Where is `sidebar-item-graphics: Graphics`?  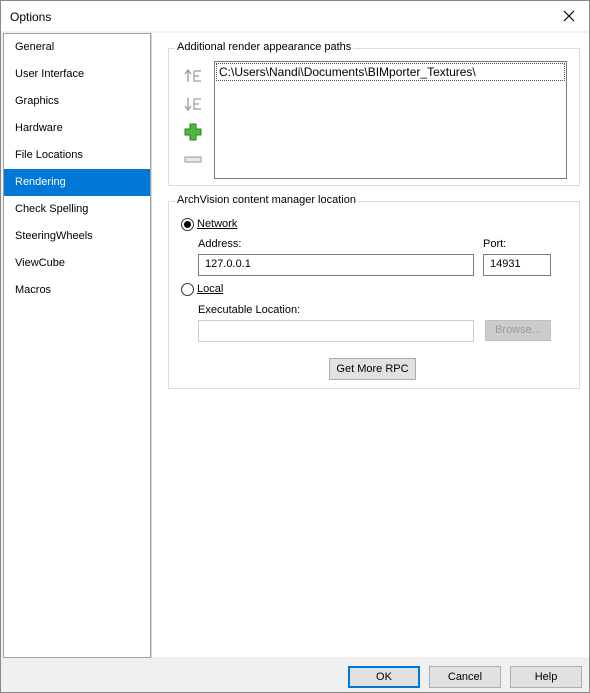
sidebar-item-graphics: Graphics is located at coordinates (77, 101).